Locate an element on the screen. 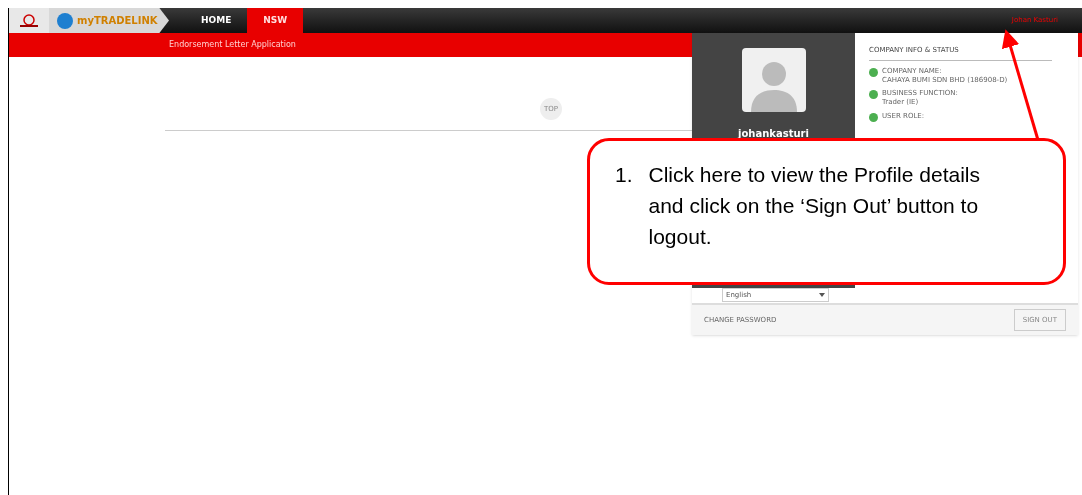  avatar-placeholder is located at coordinates (773, 80).